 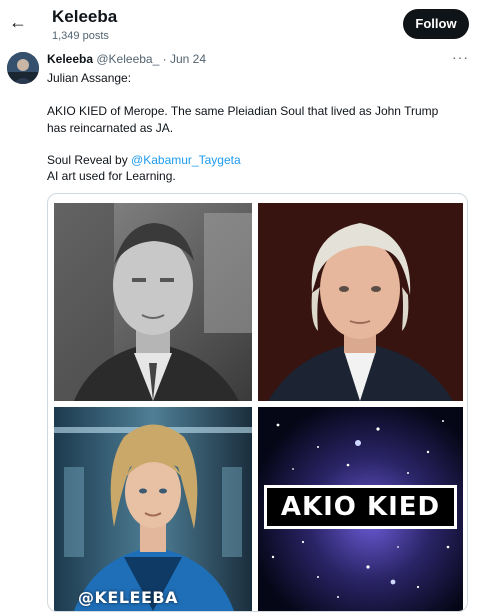 I want to click on post-count: 1,349 posts, so click(x=80, y=36).